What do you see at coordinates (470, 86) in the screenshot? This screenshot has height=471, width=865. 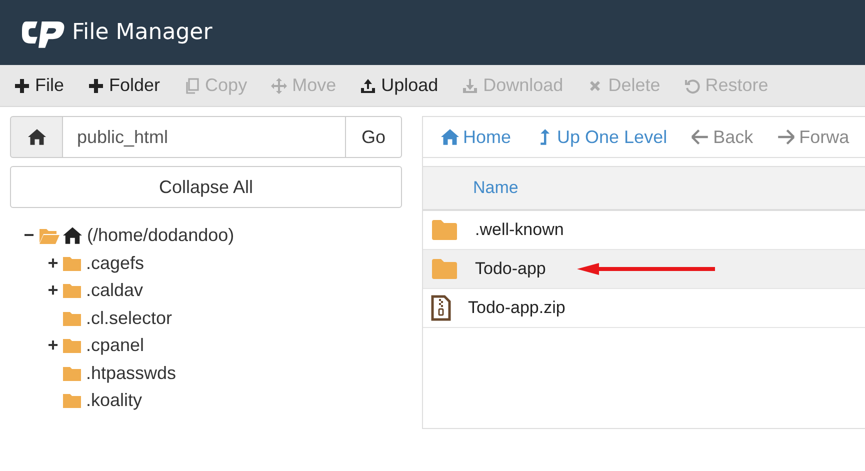 I see `download-icon` at bounding box center [470, 86].